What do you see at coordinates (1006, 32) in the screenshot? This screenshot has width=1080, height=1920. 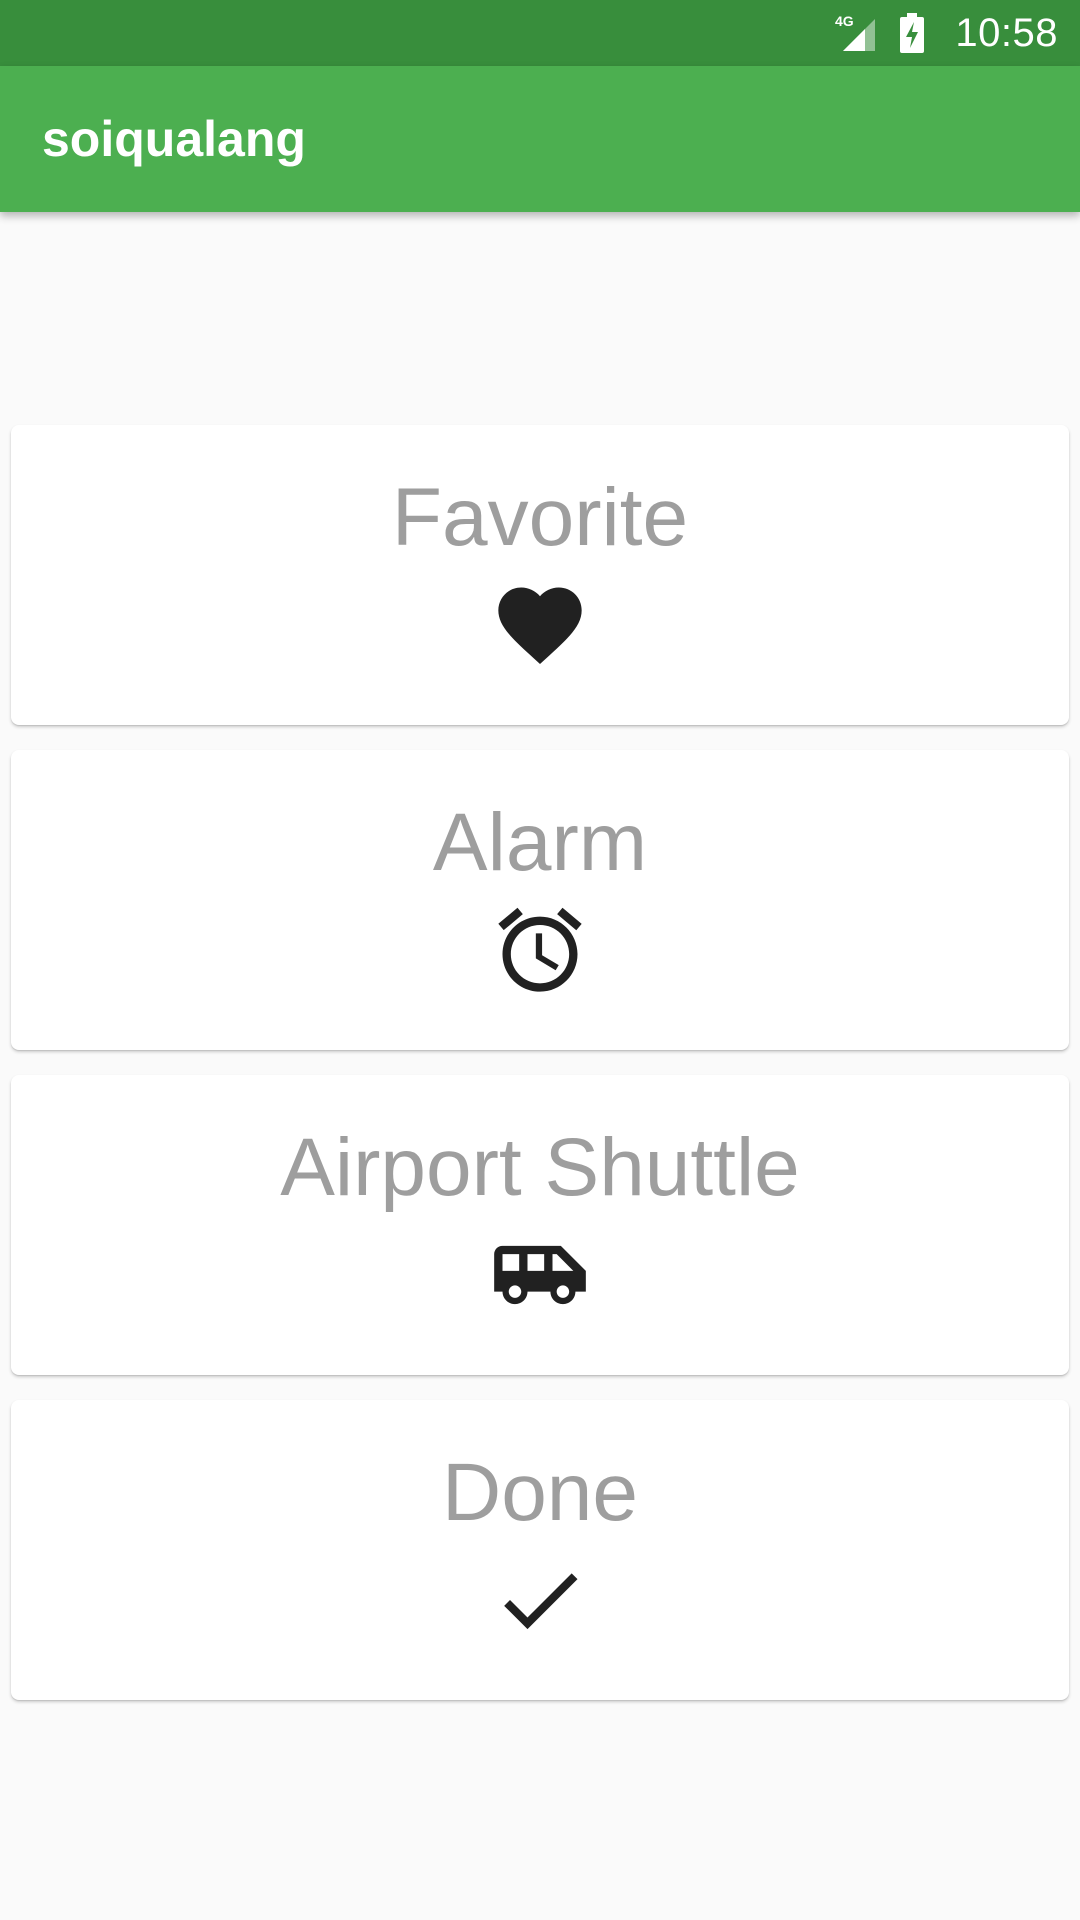 I see `status-time: 10:58` at bounding box center [1006, 32].